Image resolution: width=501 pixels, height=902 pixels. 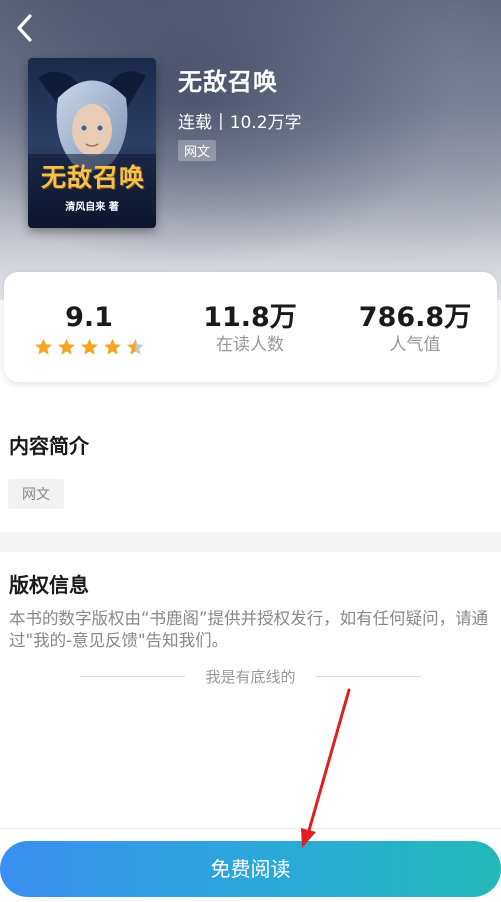 I want to click on rating-value: 9.1, so click(x=89, y=317).